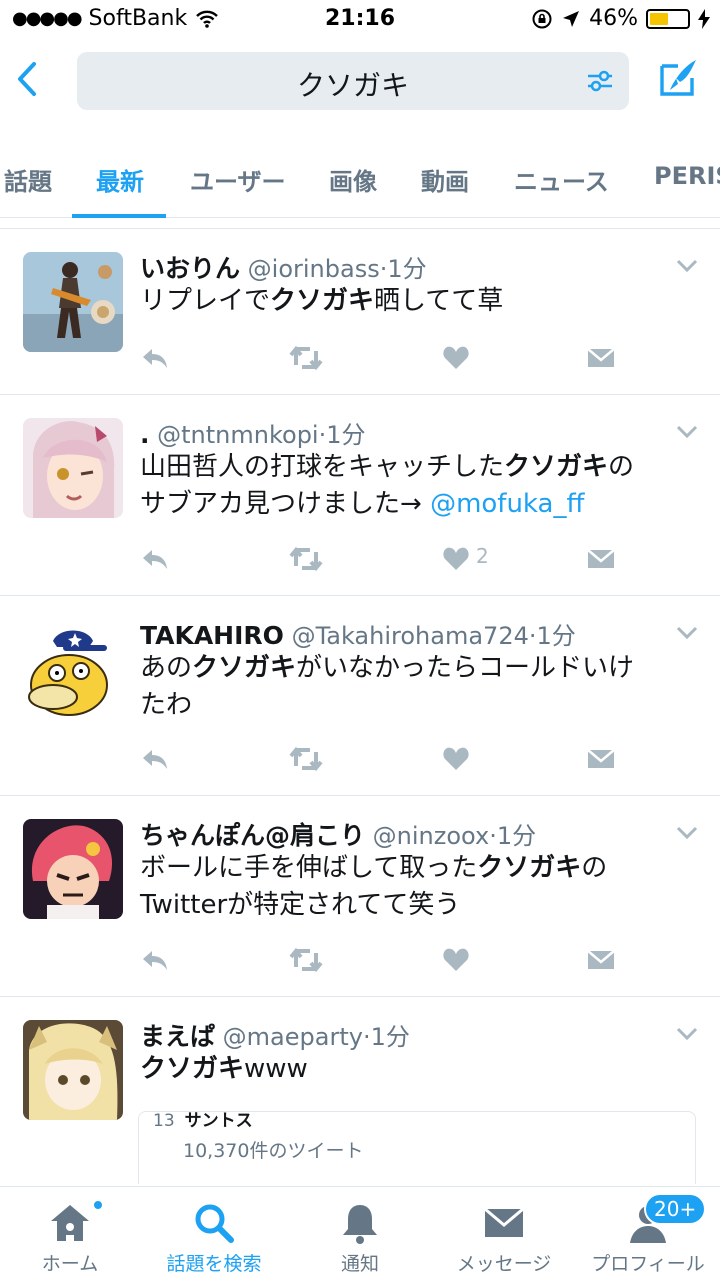  What do you see at coordinates (648, 1264) in the screenshot?
I see `nav-profile-label: プロフィール` at bounding box center [648, 1264].